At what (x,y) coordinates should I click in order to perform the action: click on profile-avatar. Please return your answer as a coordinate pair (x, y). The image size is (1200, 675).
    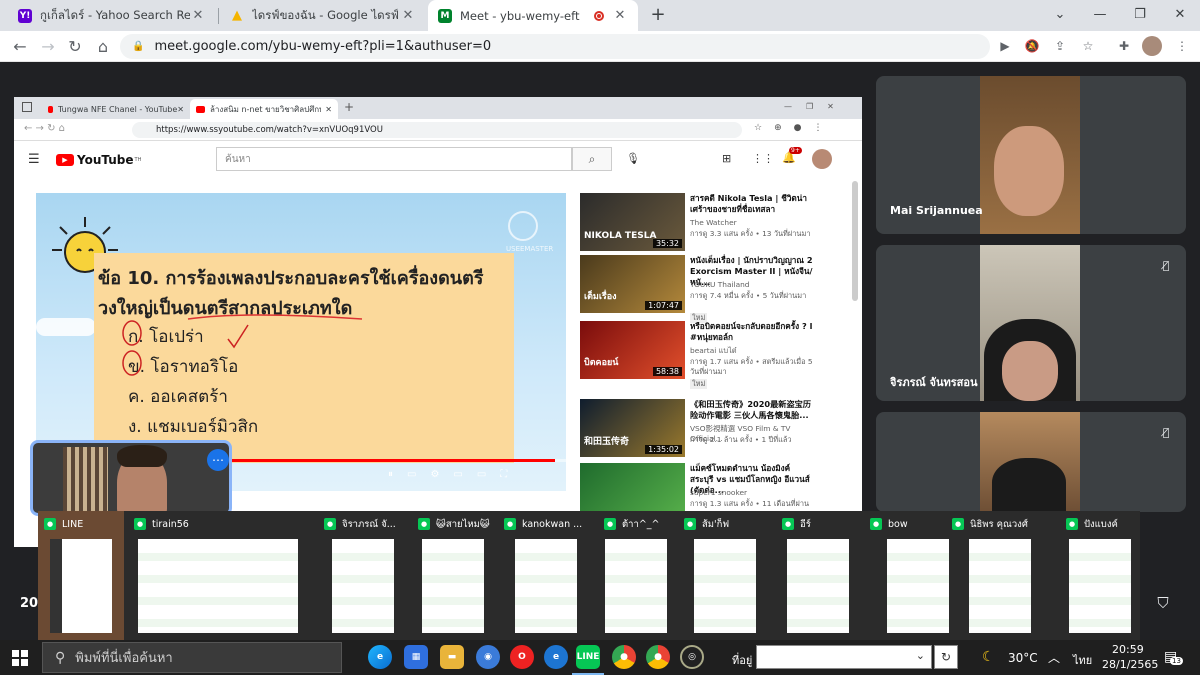
    Looking at the image, I should click on (1152, 46).